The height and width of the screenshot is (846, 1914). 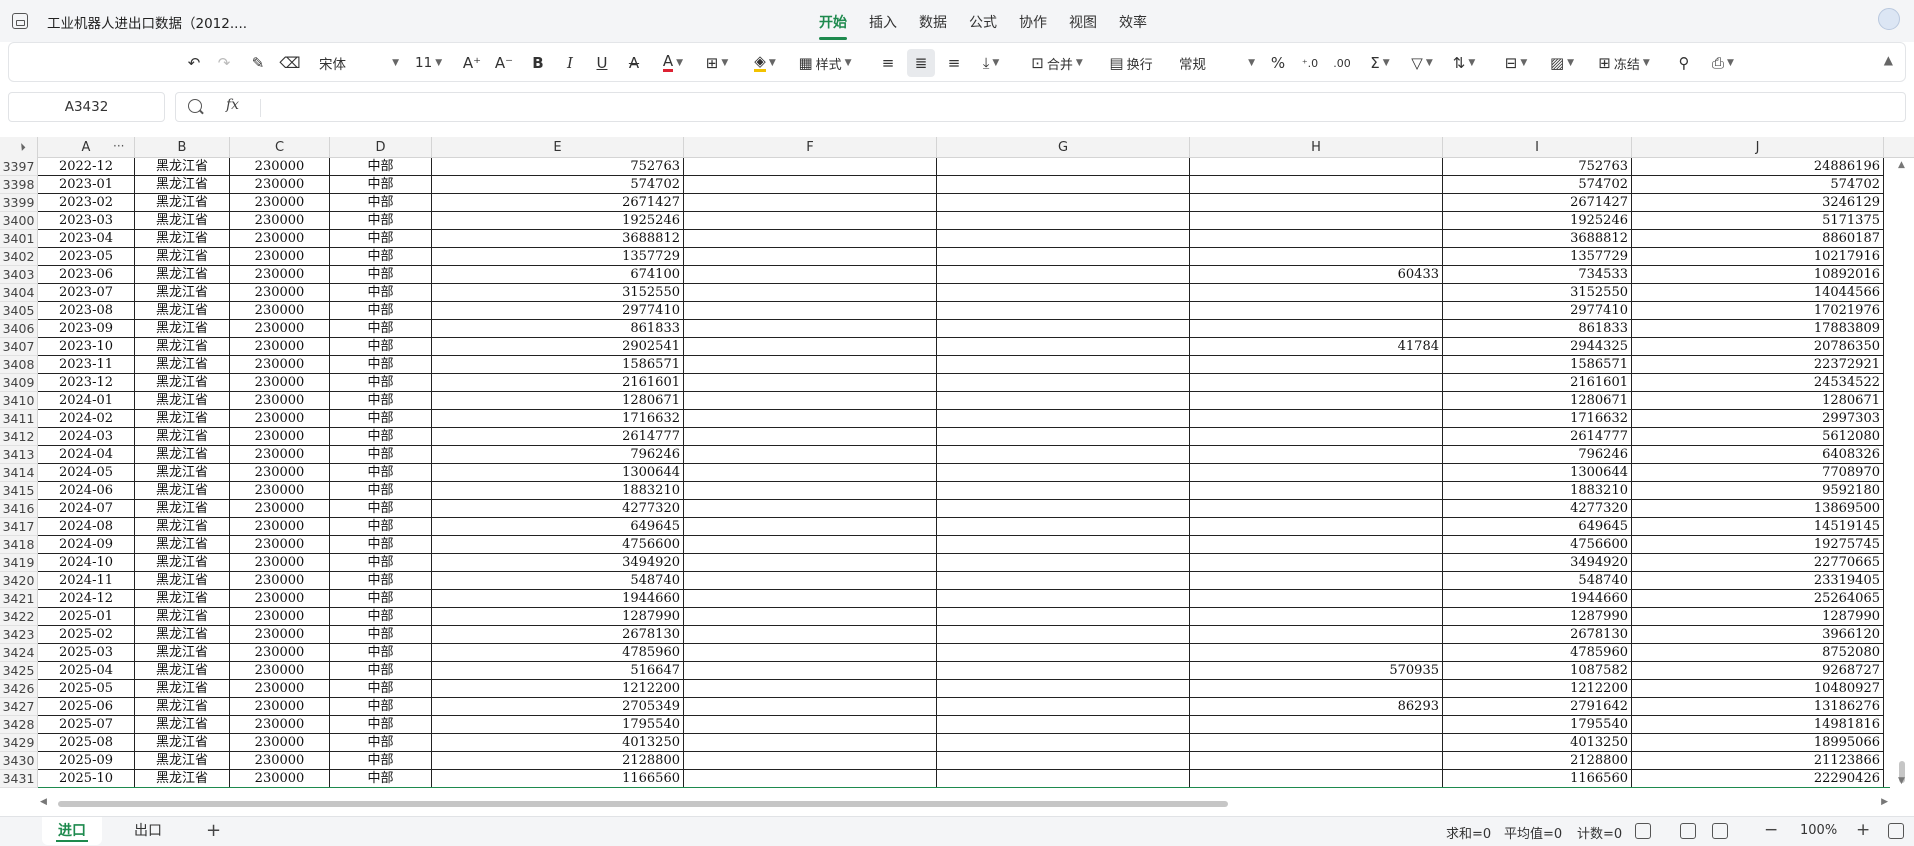 What do you see at coordinates (19, 671) in the screenshot?
I see `row-header: 3425` at bounding box center [19, 671].